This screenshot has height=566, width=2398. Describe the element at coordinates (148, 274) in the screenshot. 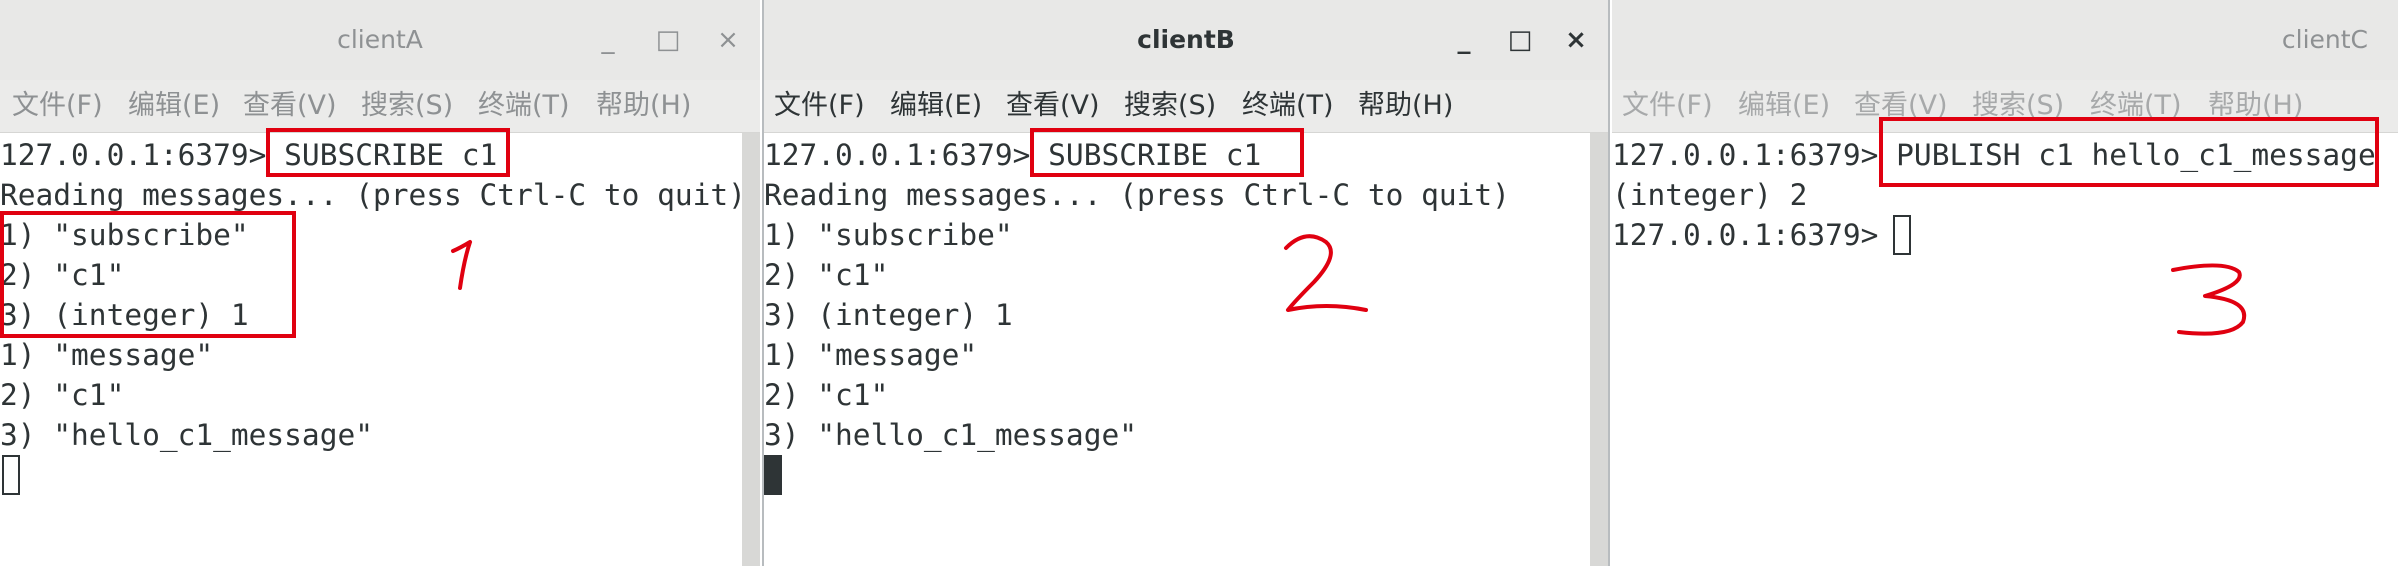

I see `highlight-box-subscribe-reply` at that location.